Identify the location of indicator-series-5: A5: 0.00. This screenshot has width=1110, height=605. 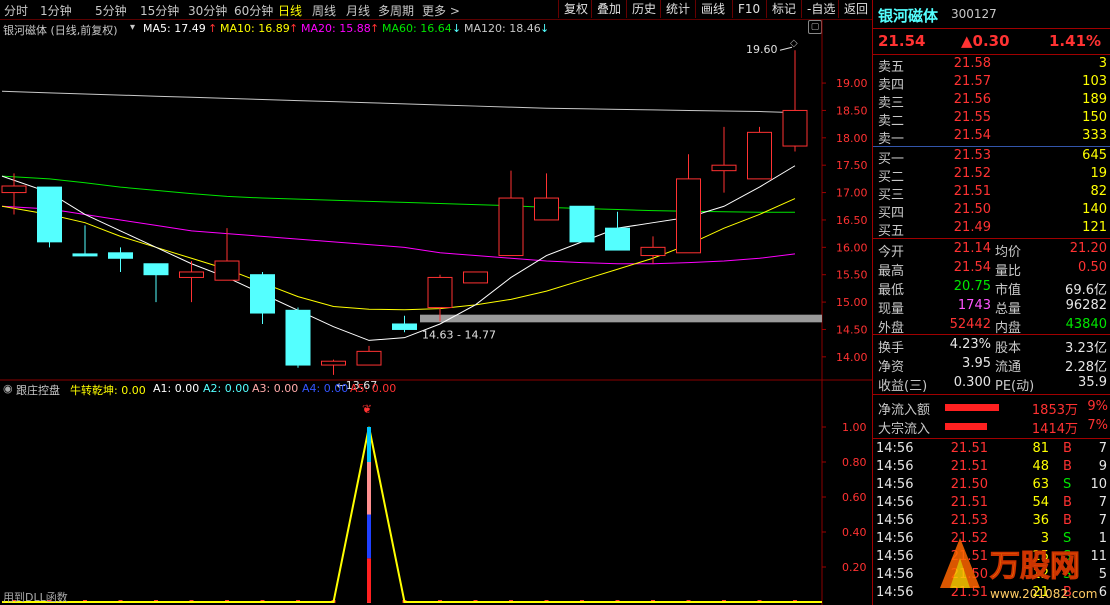
(373, 388).